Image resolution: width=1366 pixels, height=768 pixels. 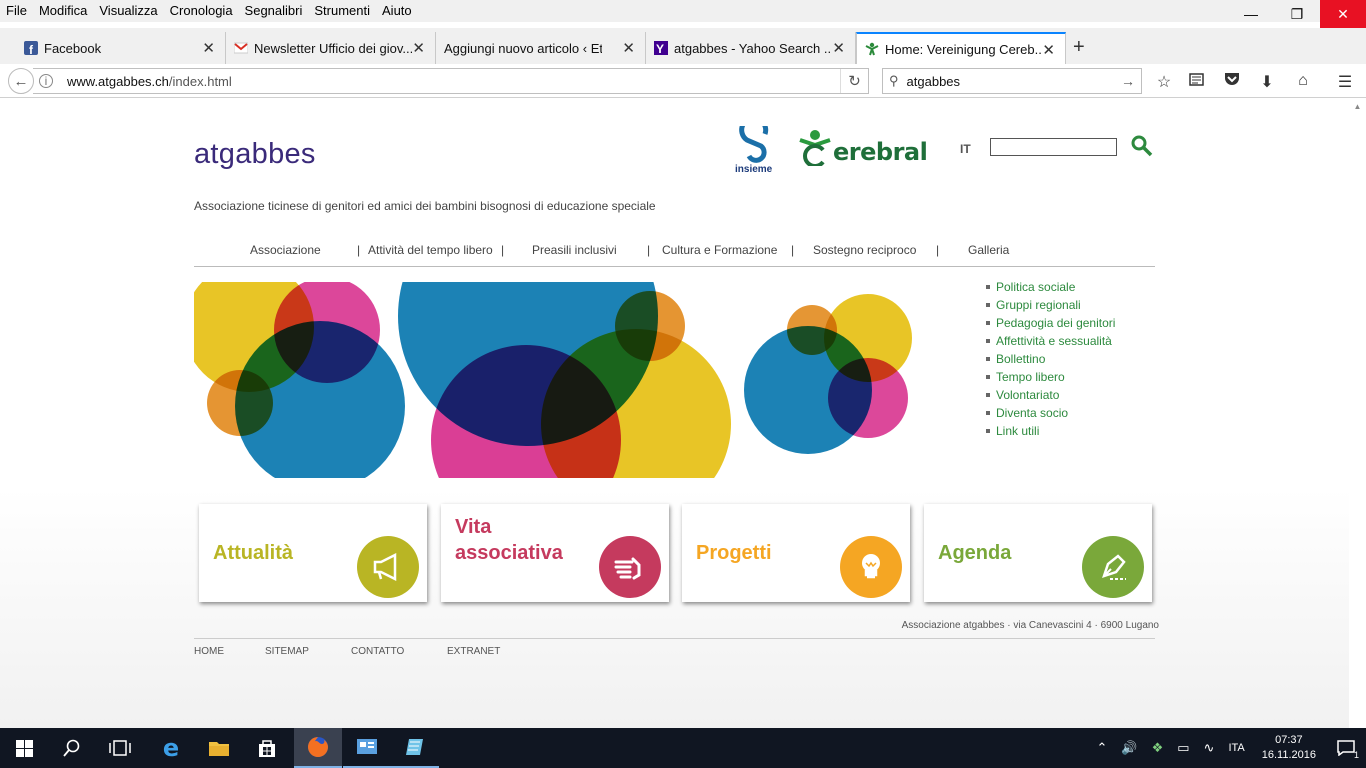 I want to click on bookmark-star-icon: ☆, so click(x=1164, y=82).